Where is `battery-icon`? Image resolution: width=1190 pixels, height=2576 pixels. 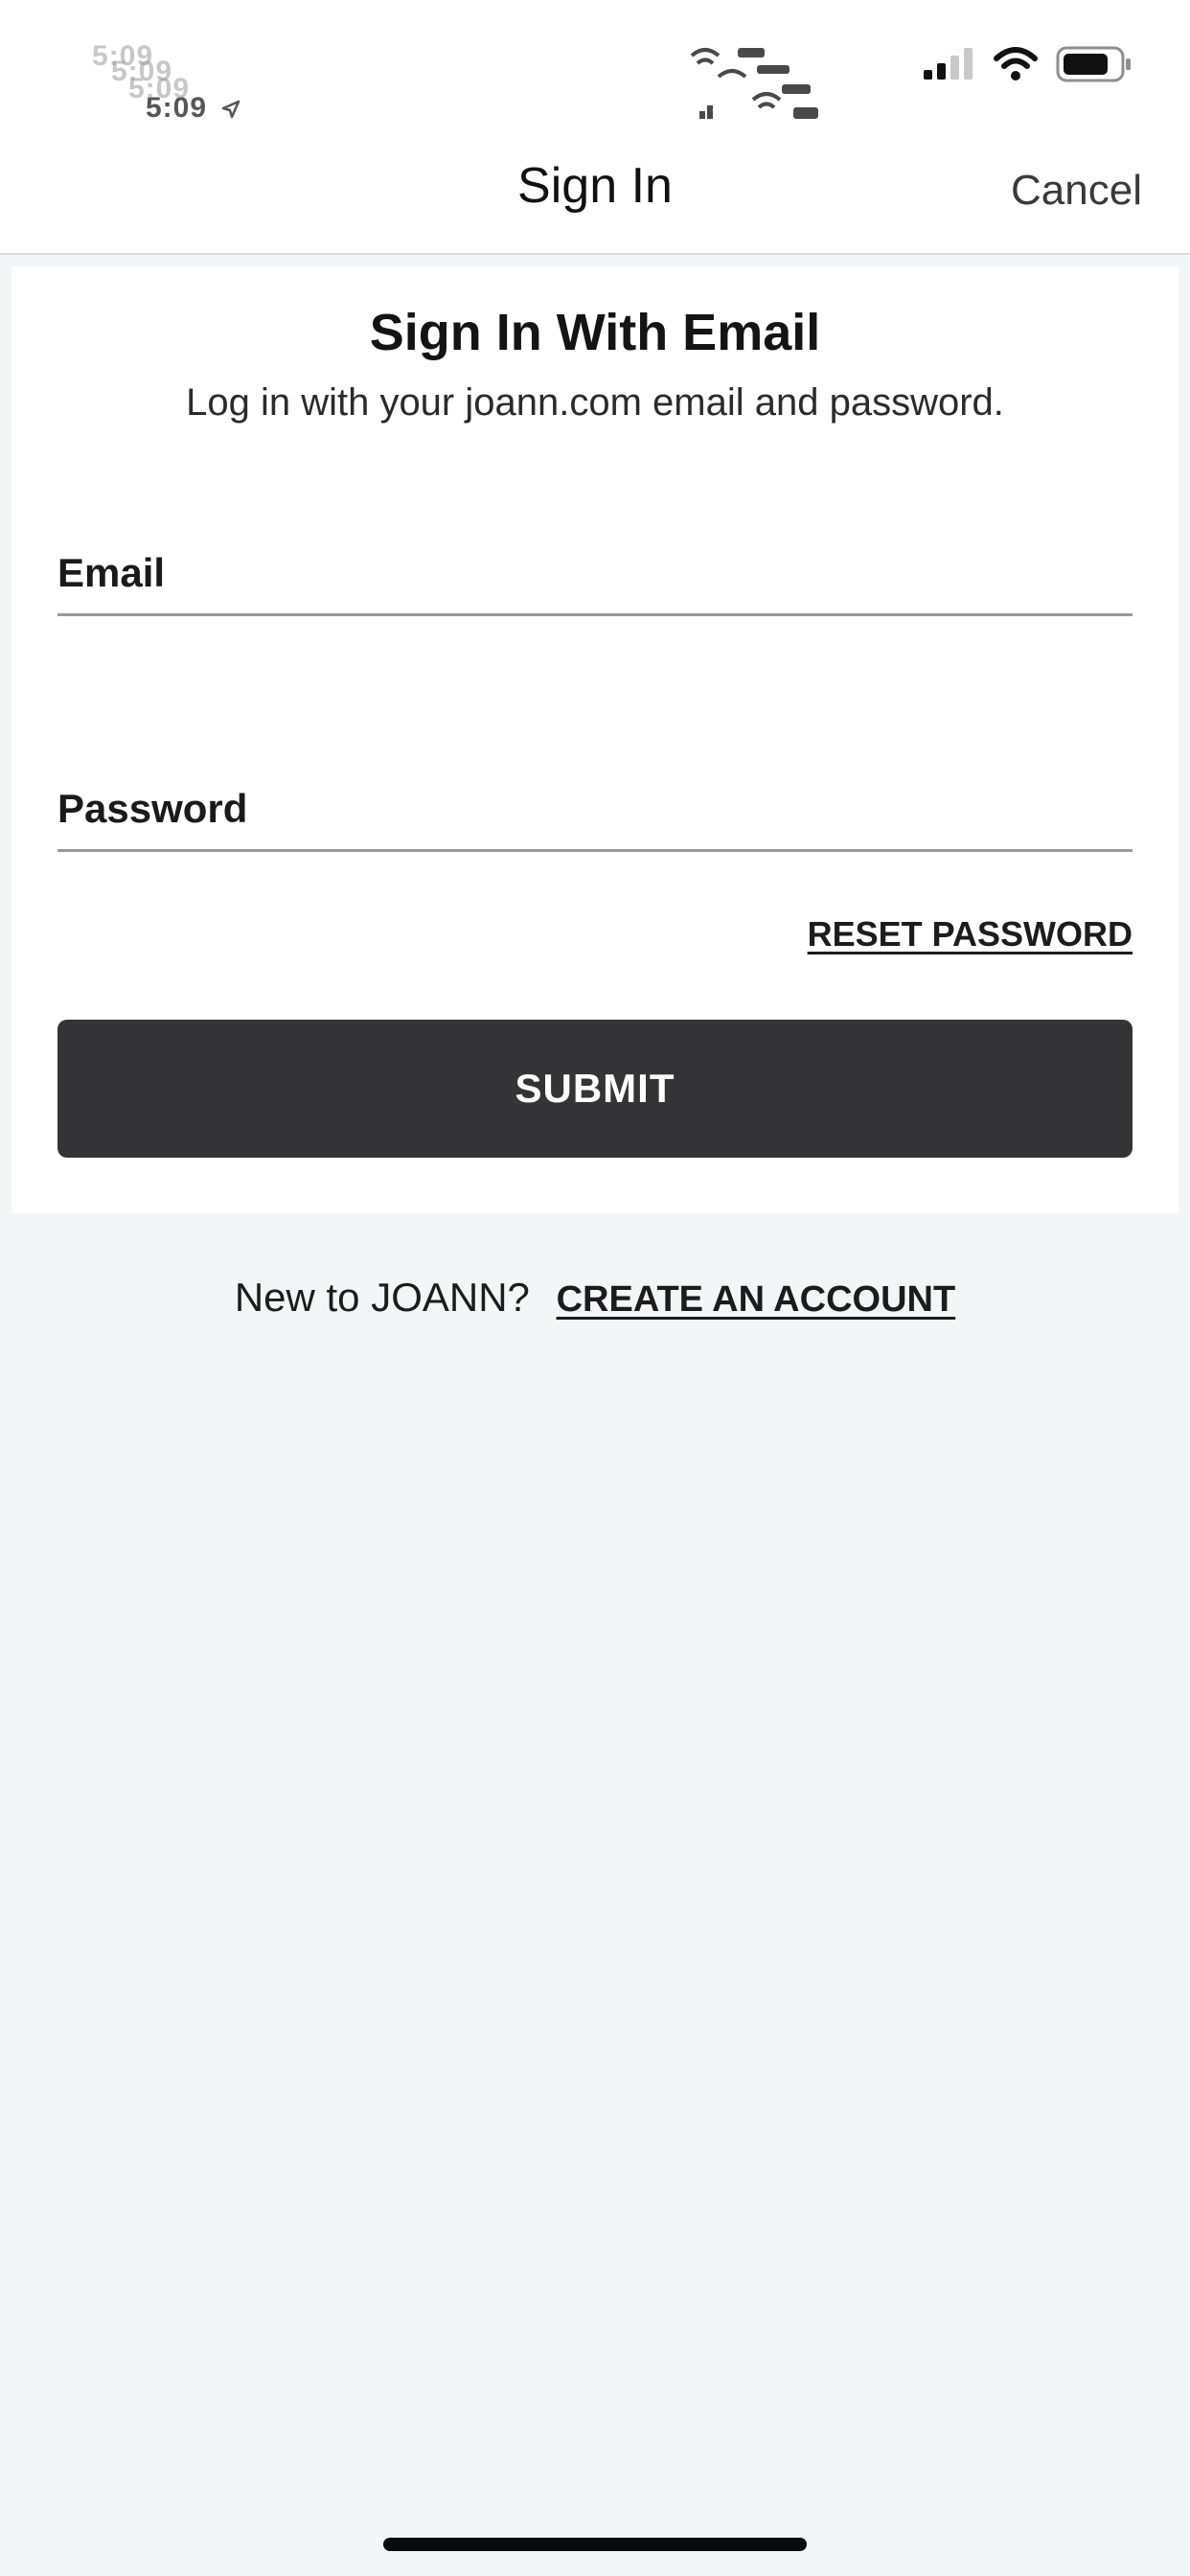 battery-icon is located at coordinates (1094, 64).